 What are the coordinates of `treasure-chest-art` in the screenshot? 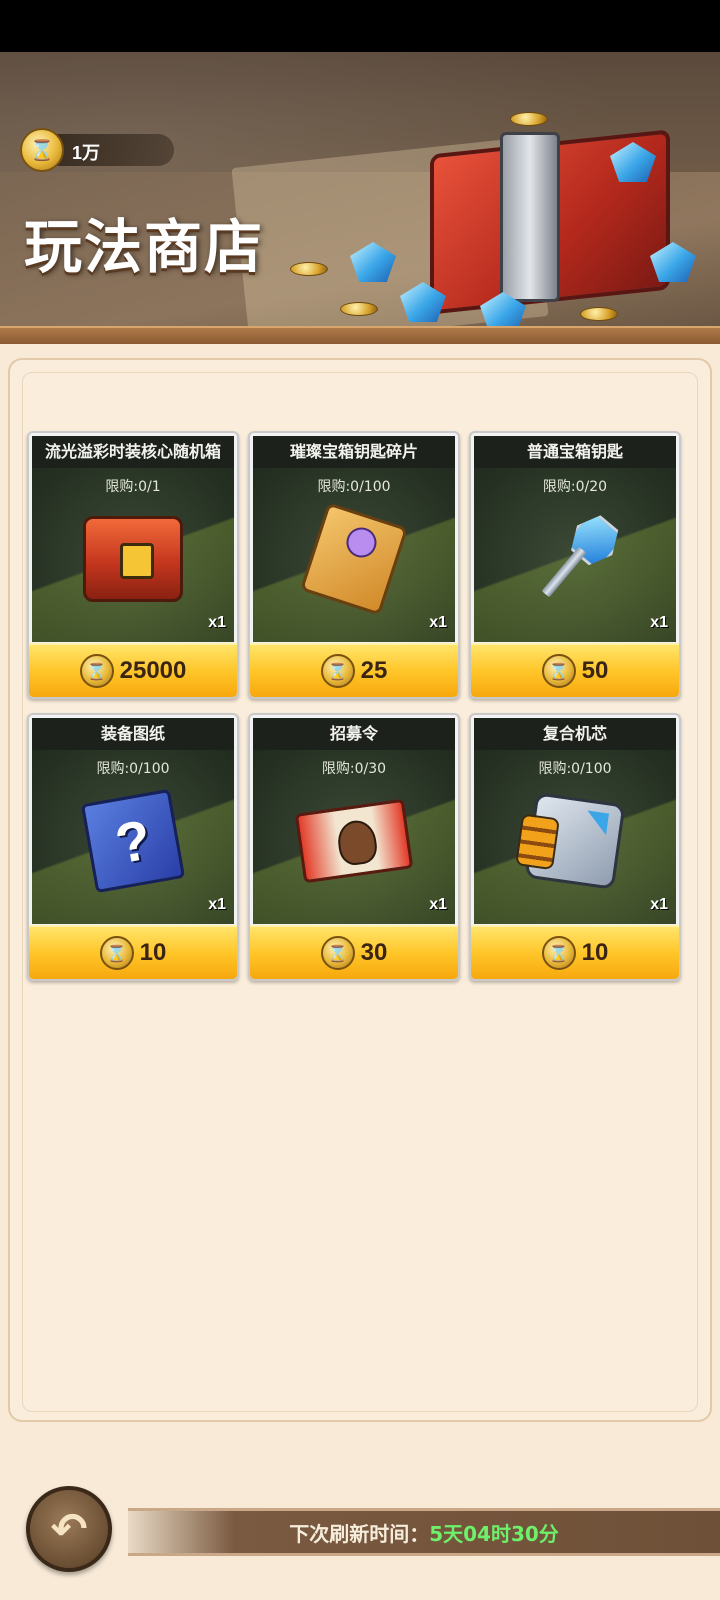 It's located at (505, 217).